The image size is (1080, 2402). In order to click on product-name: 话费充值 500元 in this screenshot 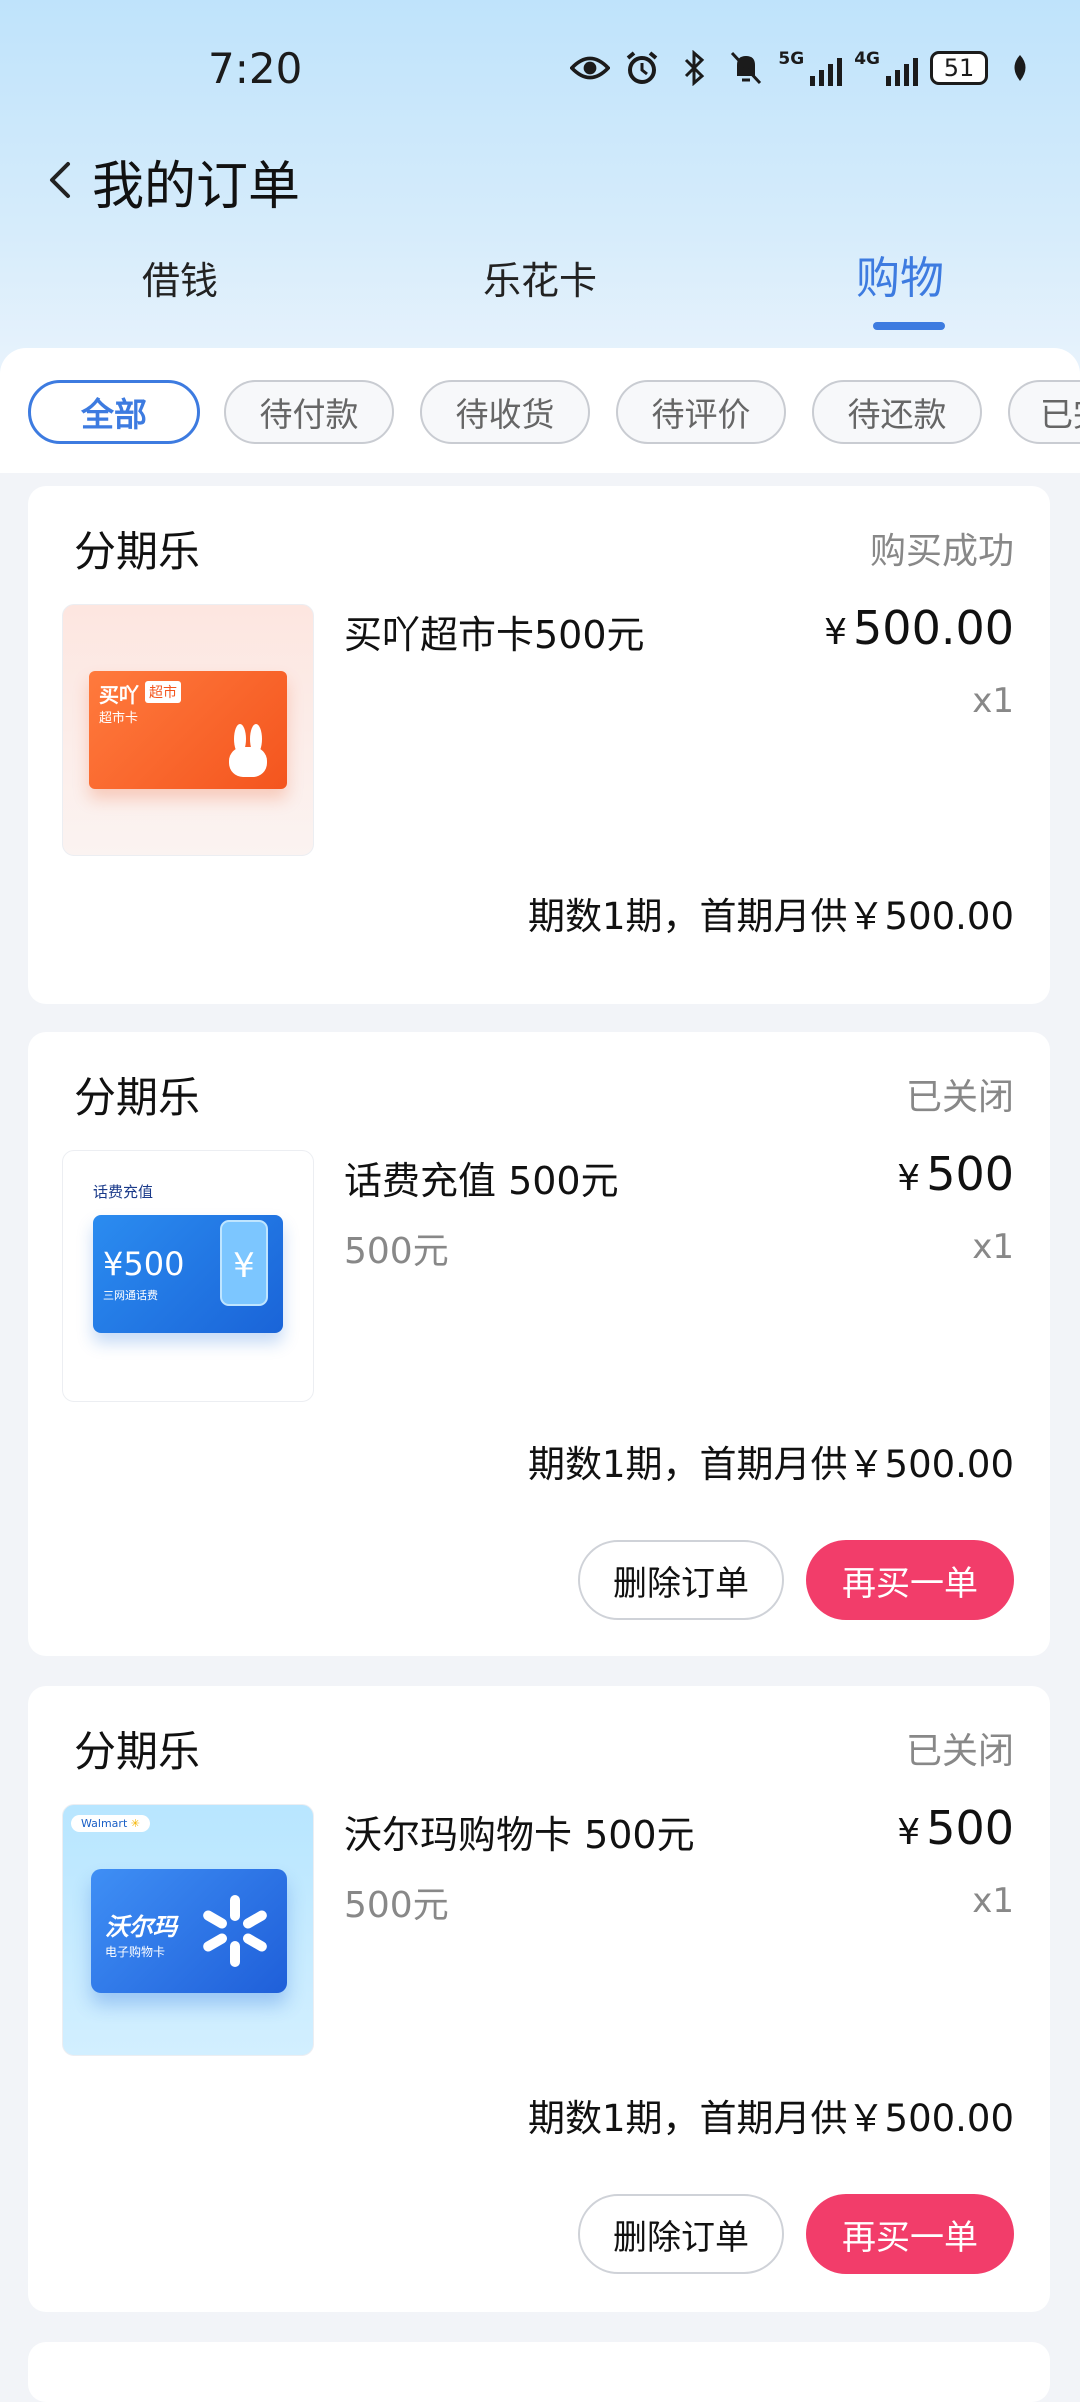, I will do `click(481, 1181)`.